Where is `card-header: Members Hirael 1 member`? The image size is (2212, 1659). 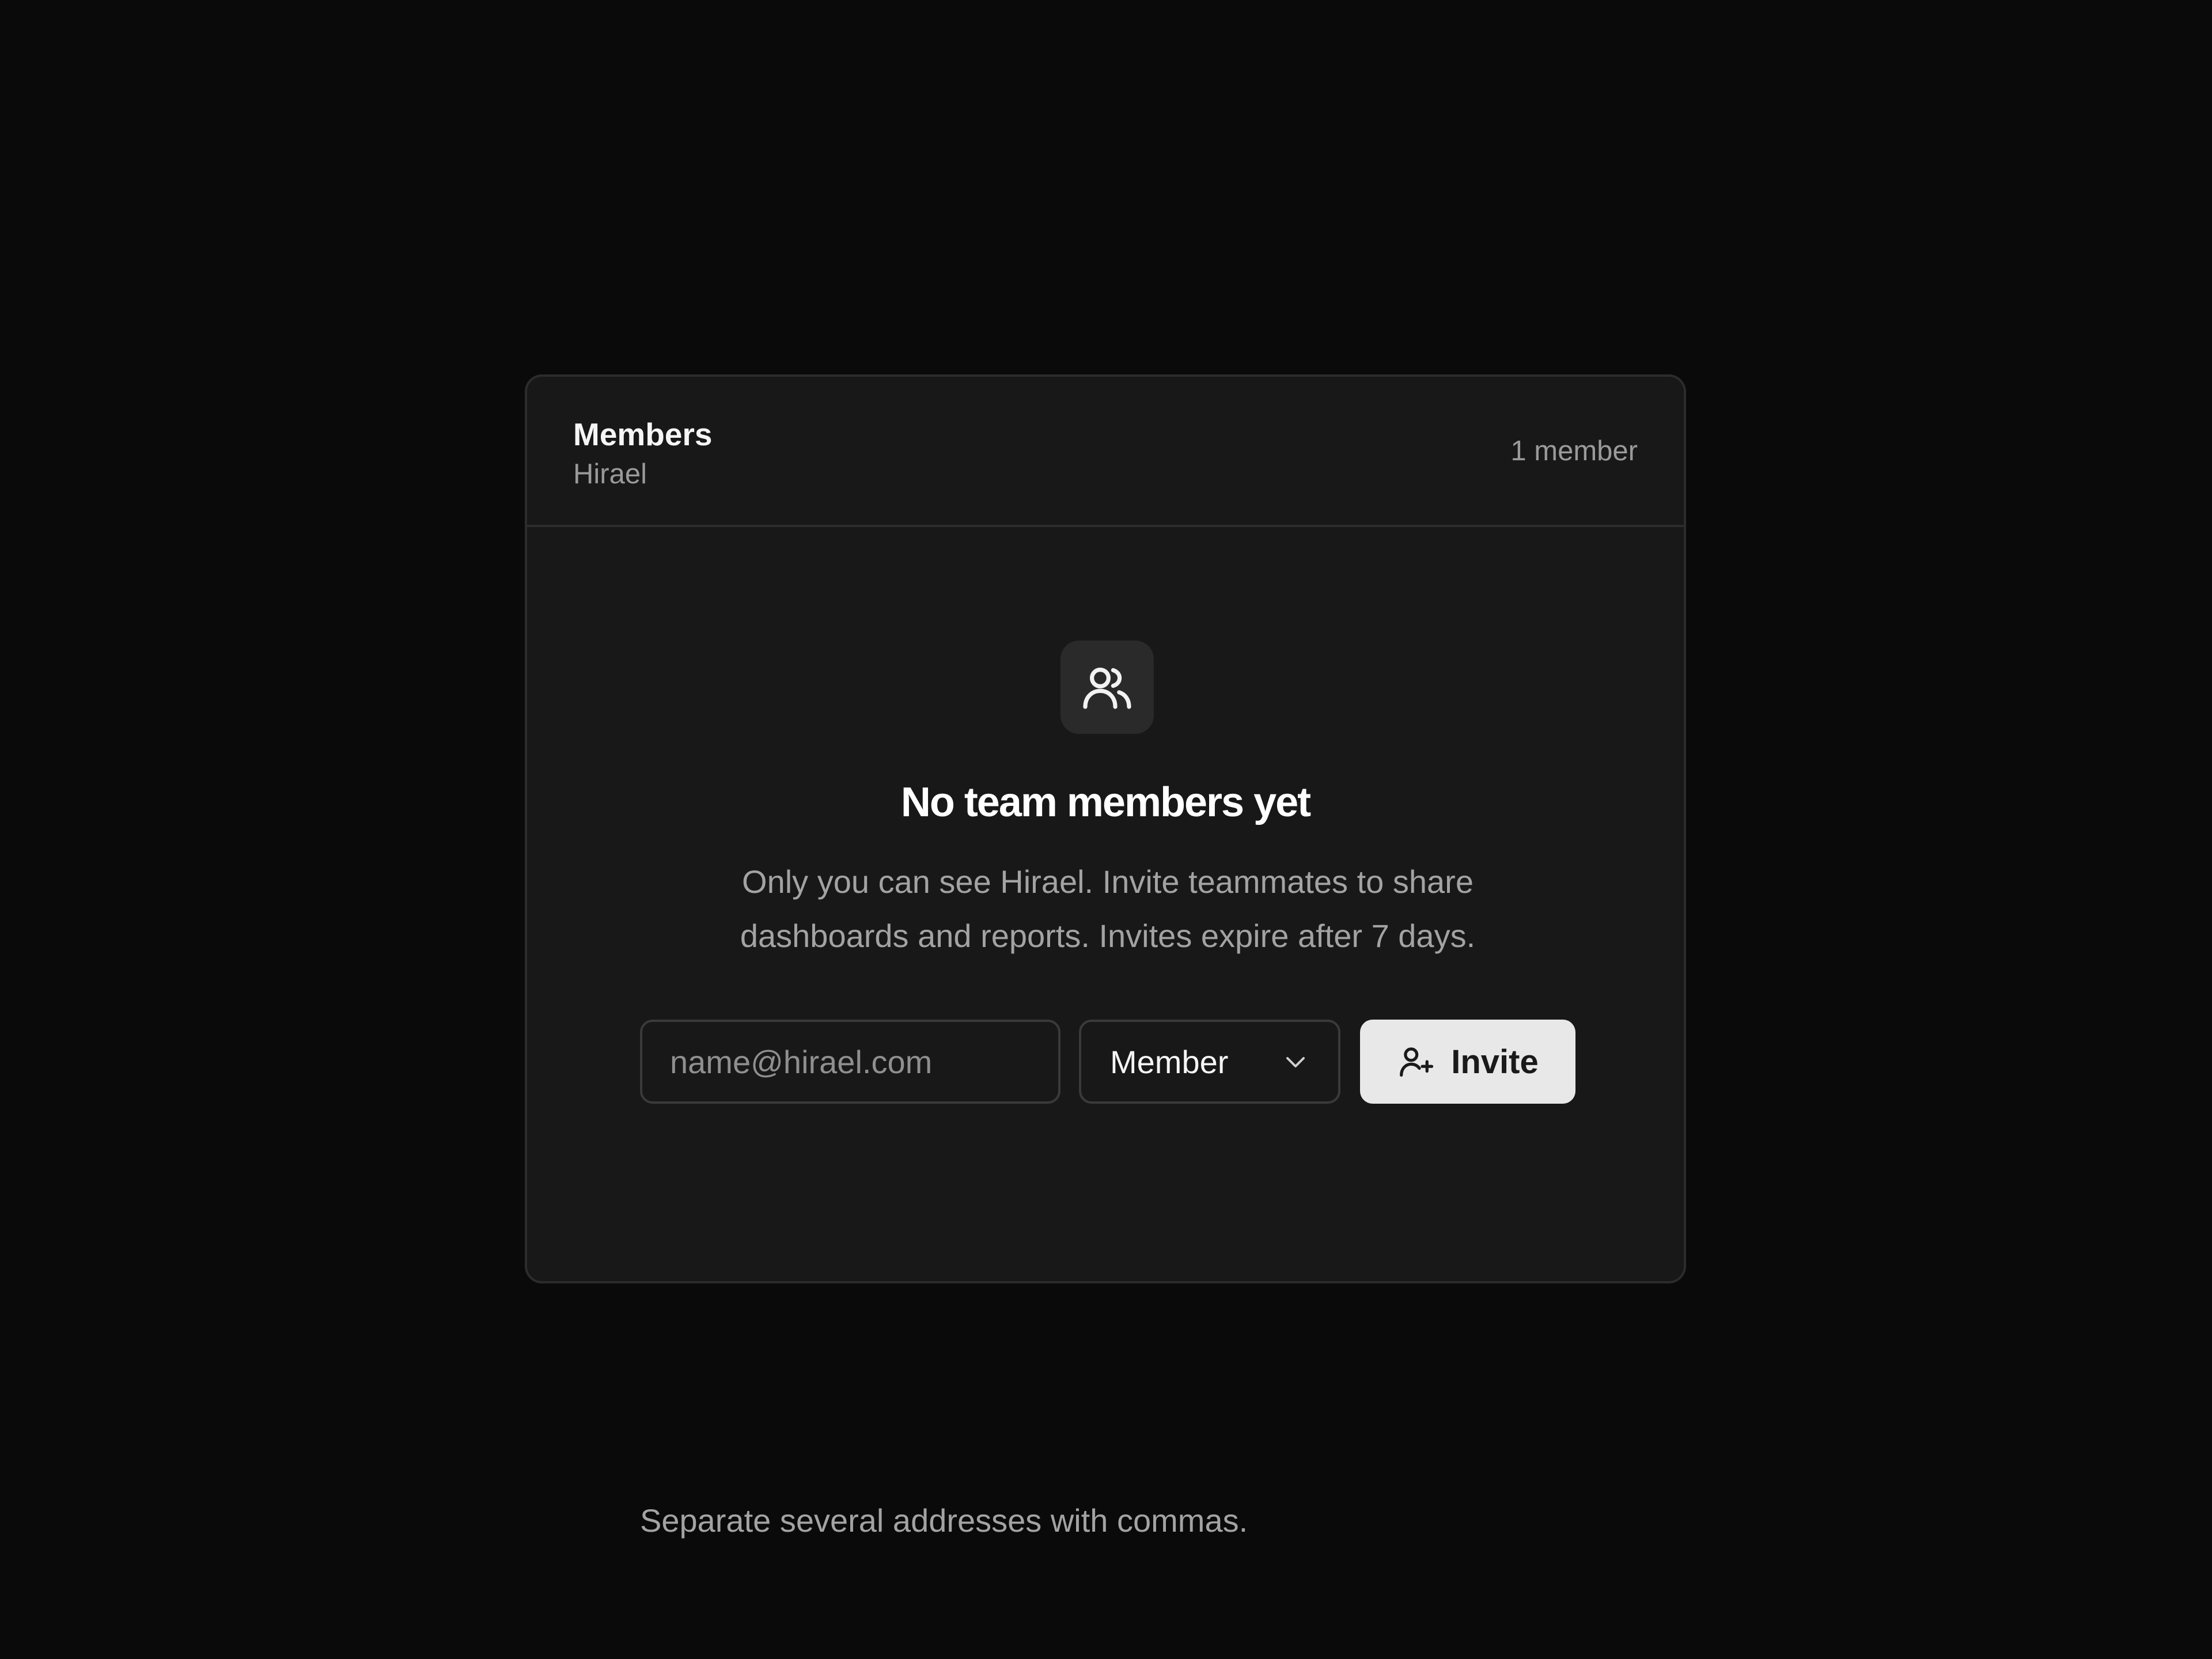 card-header: Members Hirael 1 member is located at coordinates (1105, 452).